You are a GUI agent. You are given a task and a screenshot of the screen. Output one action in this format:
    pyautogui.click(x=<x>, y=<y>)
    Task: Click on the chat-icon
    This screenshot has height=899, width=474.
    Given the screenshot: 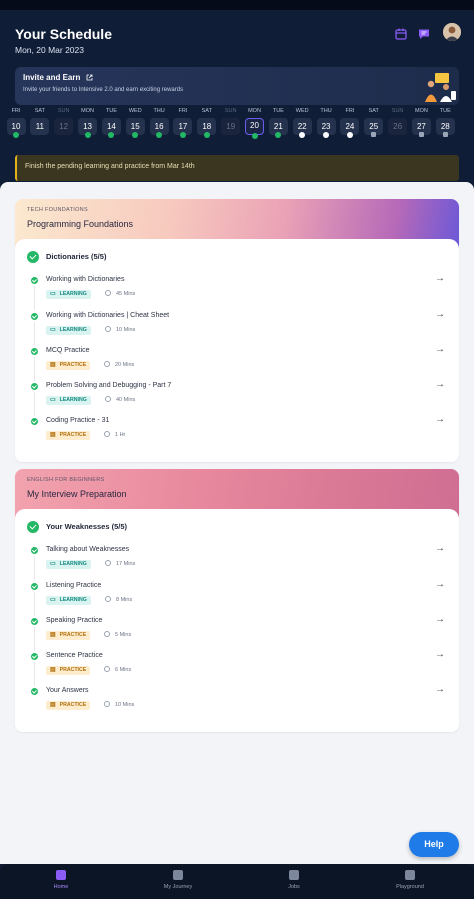 What is the action you would take?
    pyautogui.click(x=424, y=34)
    